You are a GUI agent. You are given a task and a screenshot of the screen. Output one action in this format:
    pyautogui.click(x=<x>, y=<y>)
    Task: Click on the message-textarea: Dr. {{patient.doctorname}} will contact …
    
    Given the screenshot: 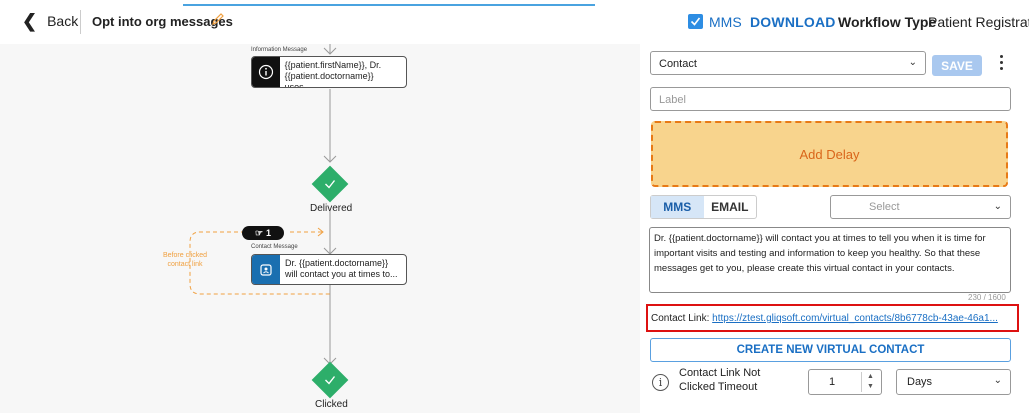 What is the action you would take?
    pyautogui.click(x=830, y=260)
    